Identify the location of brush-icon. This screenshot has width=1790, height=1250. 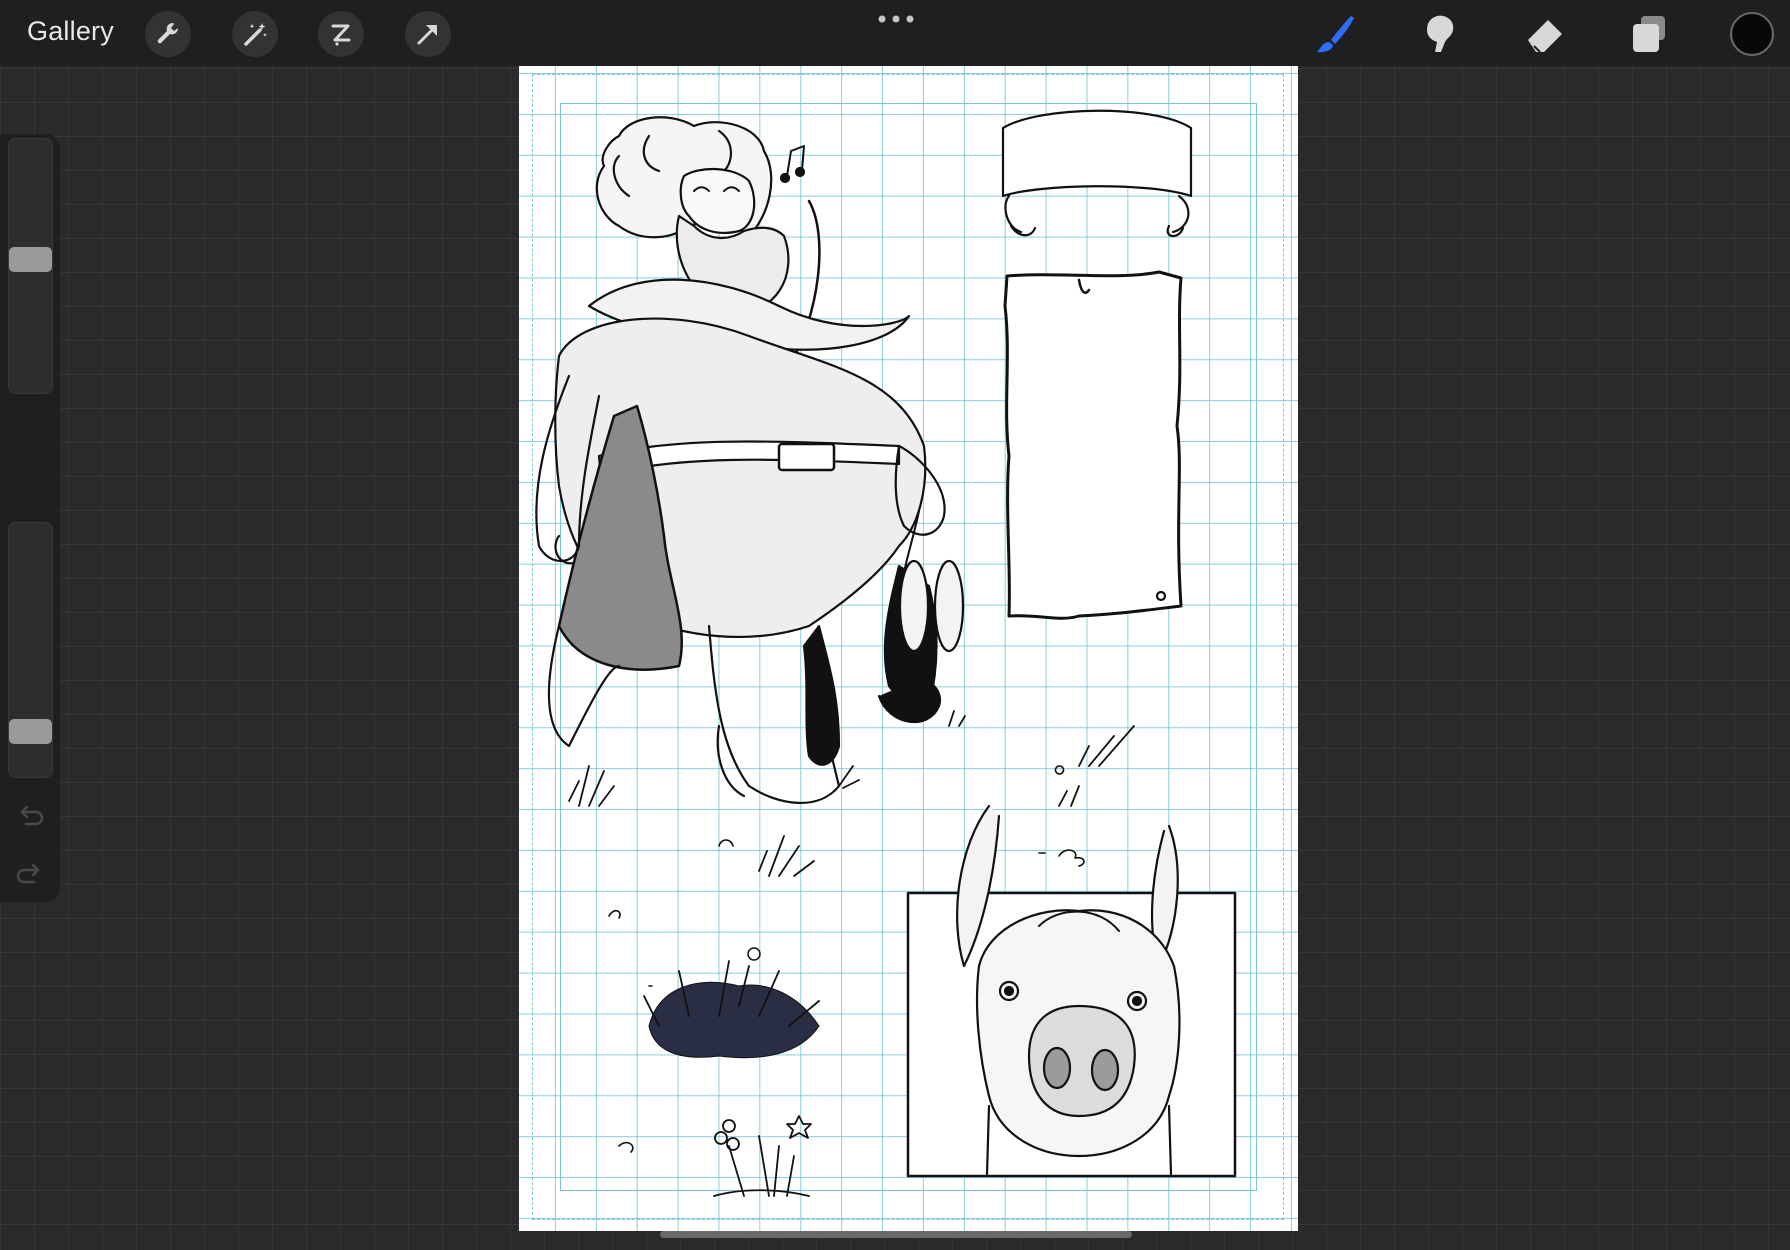
(1335, 34).